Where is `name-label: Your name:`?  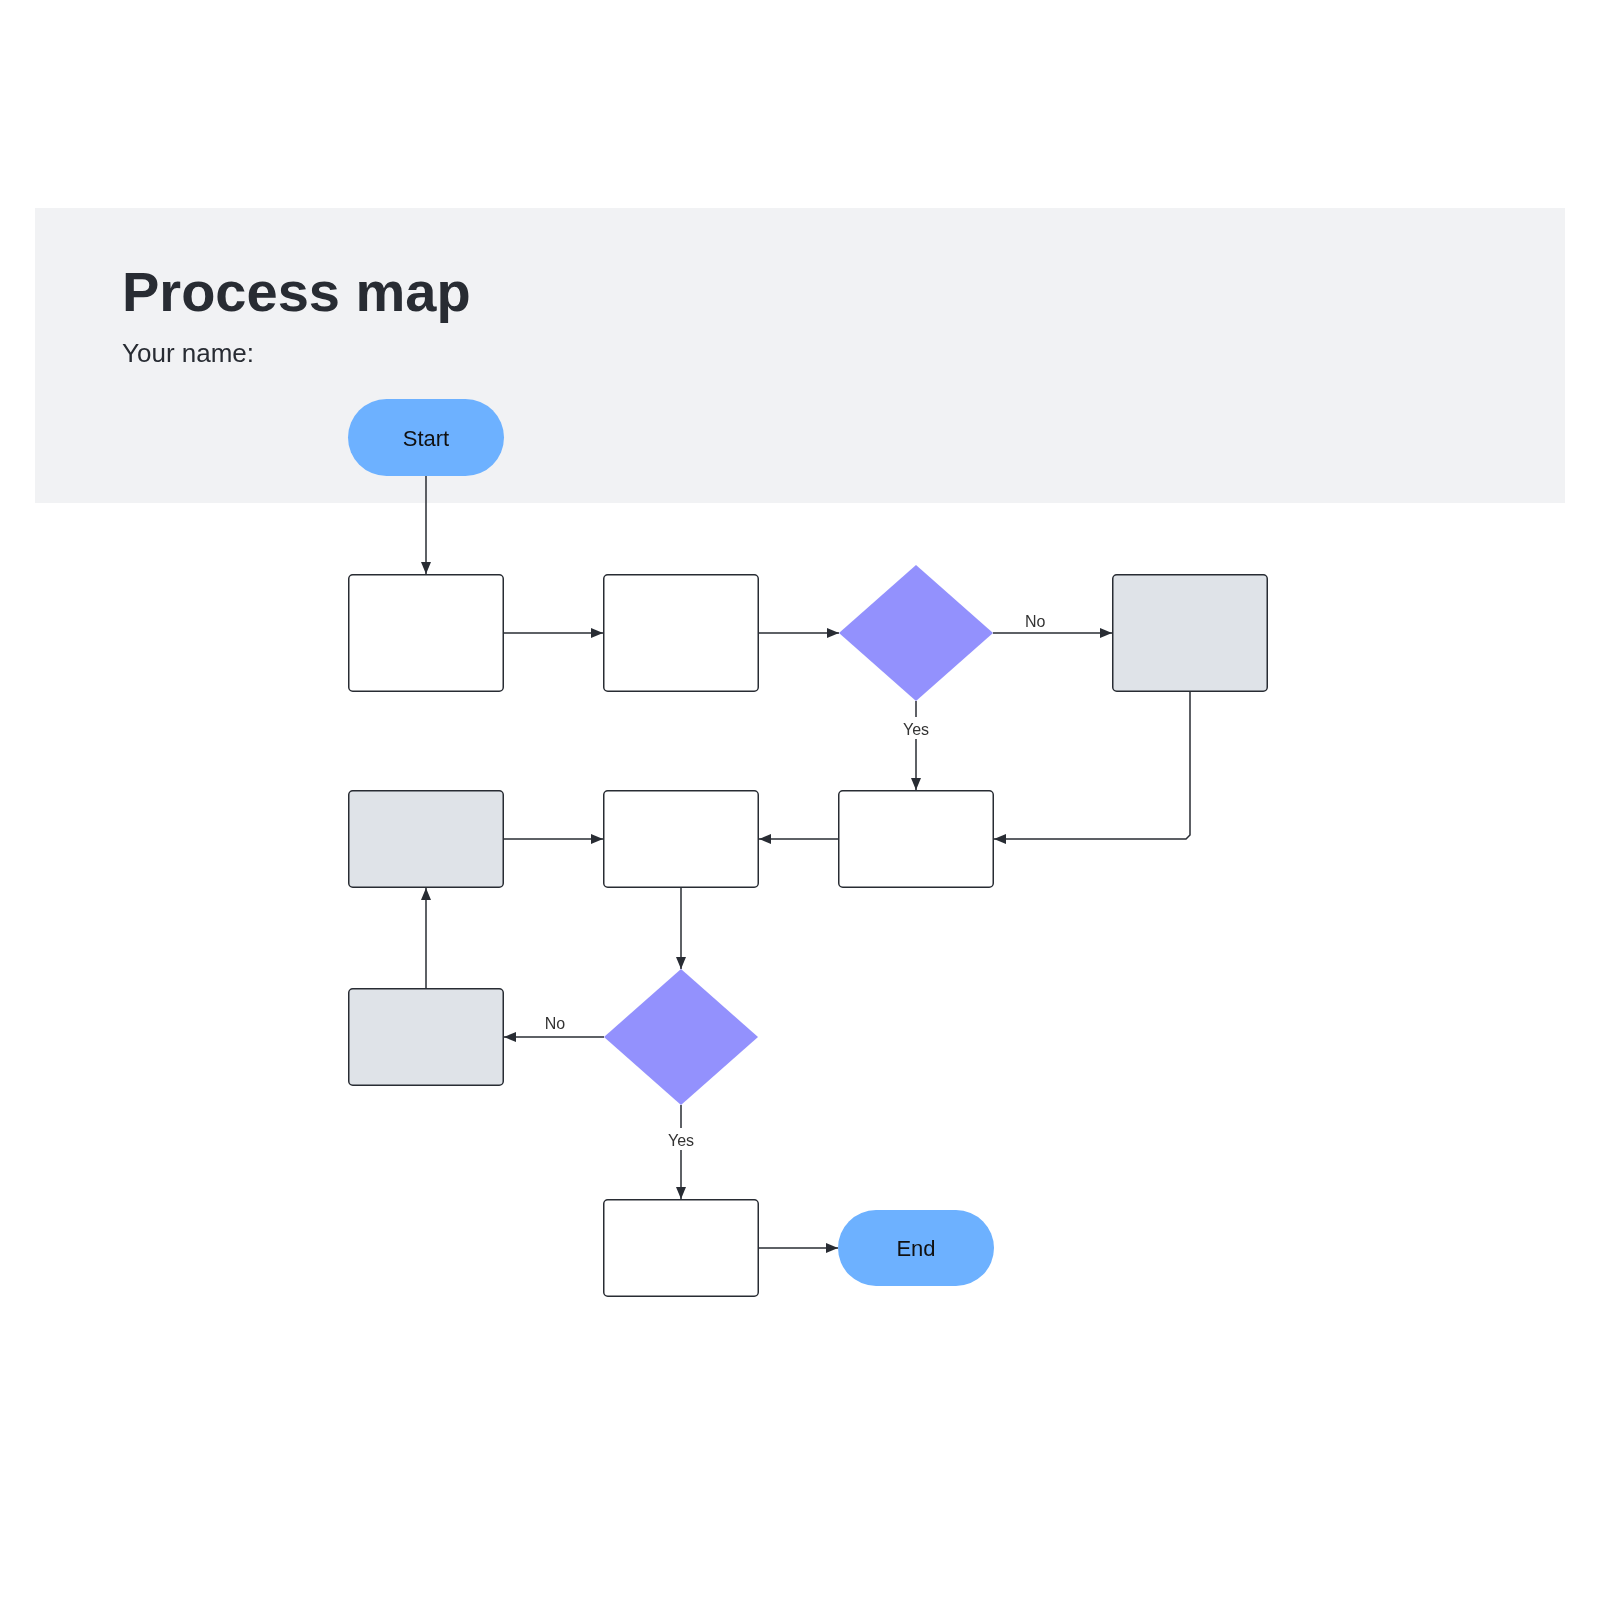
name-label: Your name: is located at coordinates (188, 353).